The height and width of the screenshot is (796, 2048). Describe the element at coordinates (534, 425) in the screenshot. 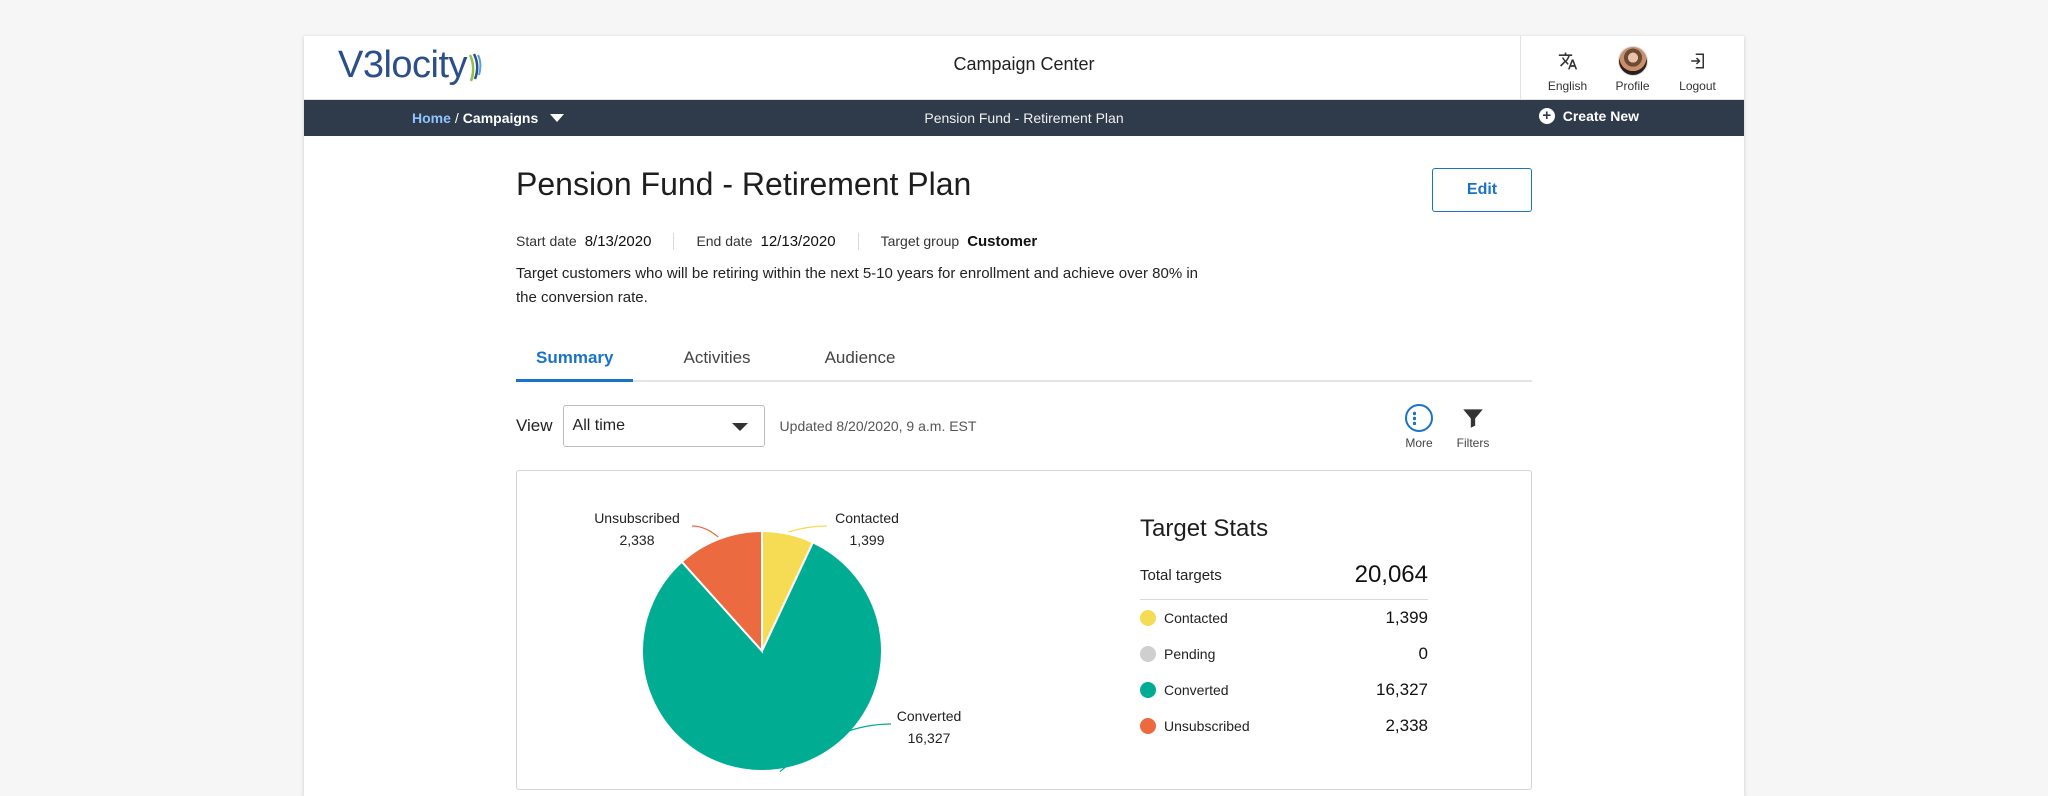

I see `view-label: View` at that location.